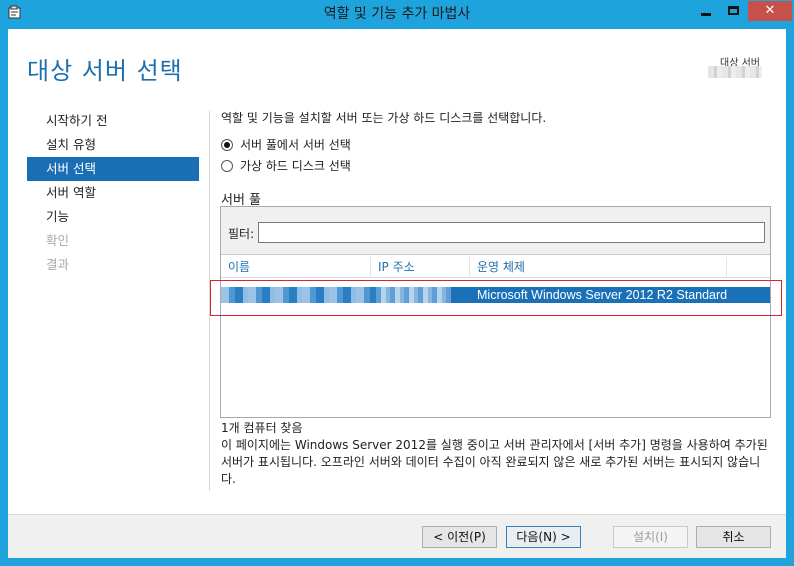 The height and width of the screenshot is (566, 794). Describe the element at coordinates (706, 14) in the screenshot. I see `minimize-icon` at that location.